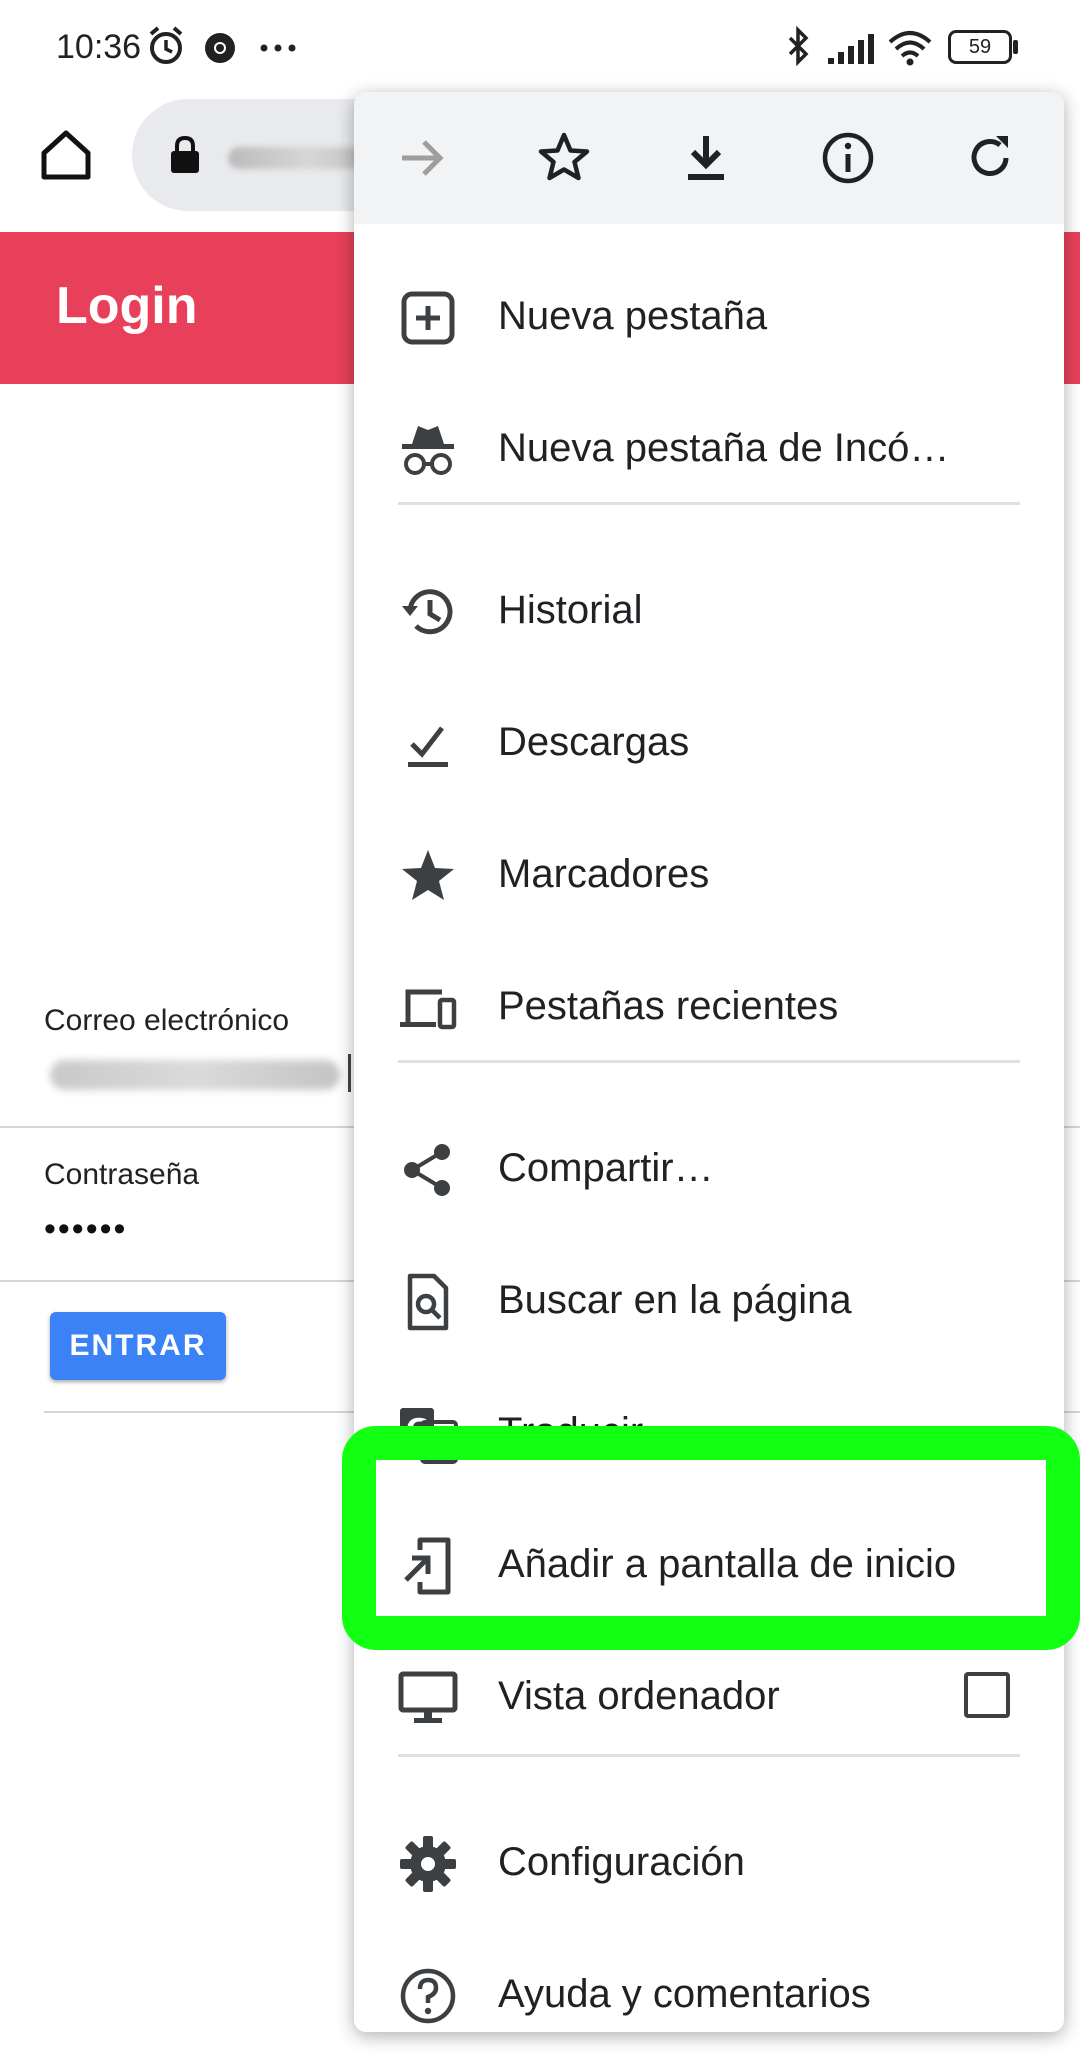 The image size is (1080, 2072). I want to click on menu-item-downloads: Descargas, so click(709, 744).